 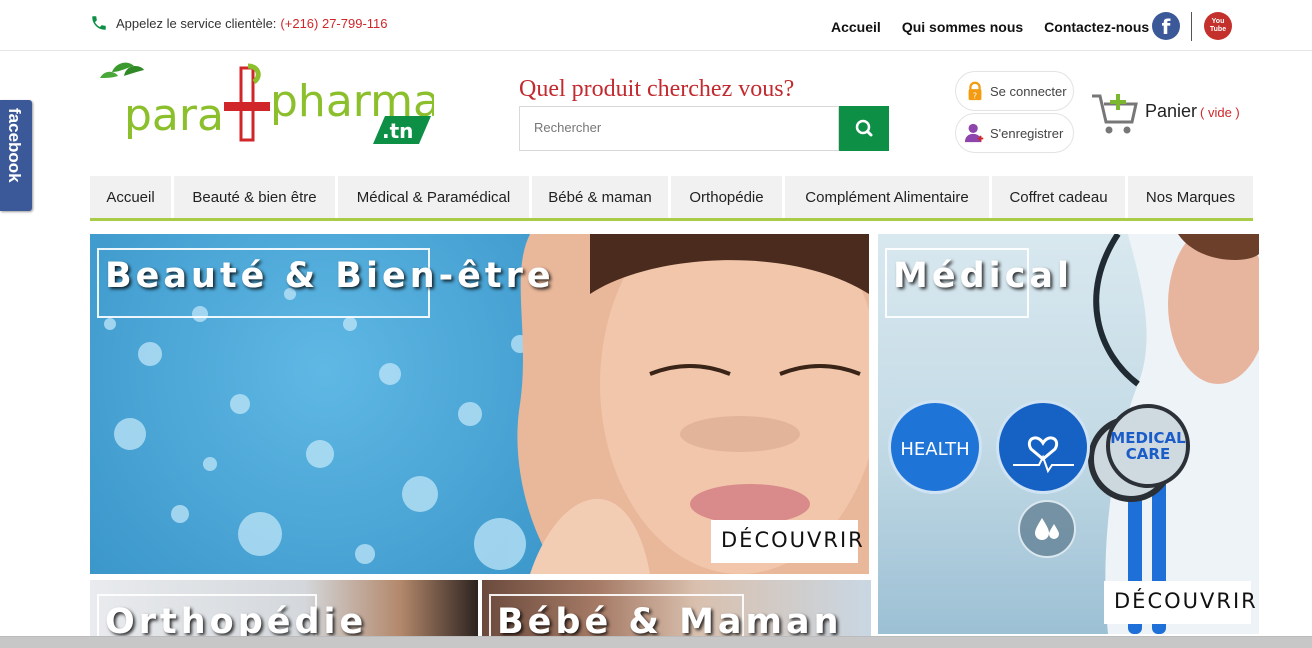 I want to click on search-button, so click(x=864, y=128).